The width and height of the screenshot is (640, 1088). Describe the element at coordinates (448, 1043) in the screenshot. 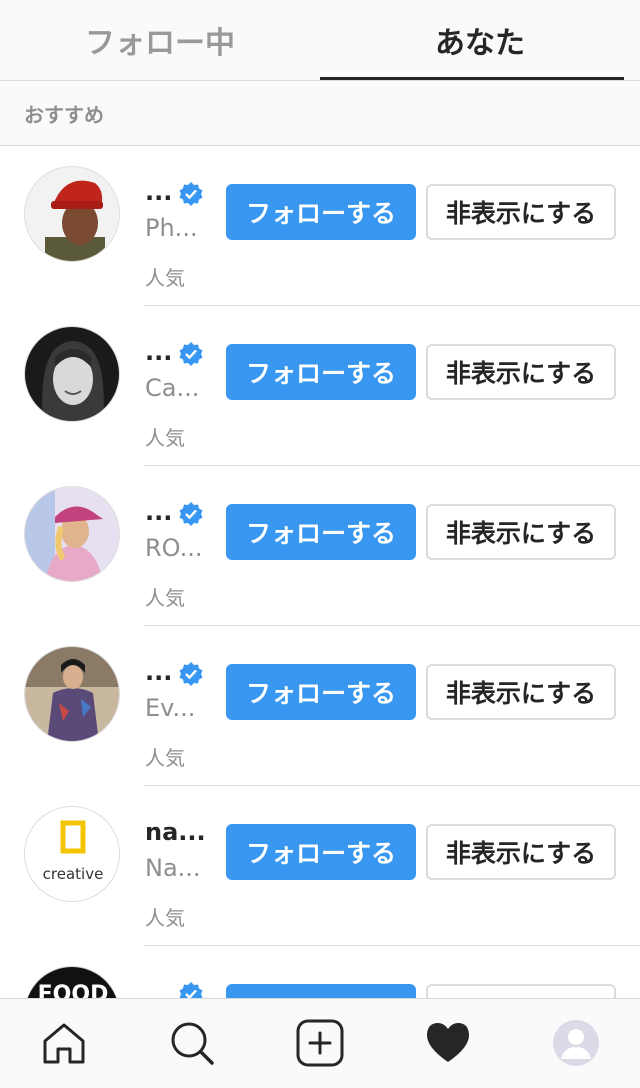

I see `activity-heart-icon` at that location.